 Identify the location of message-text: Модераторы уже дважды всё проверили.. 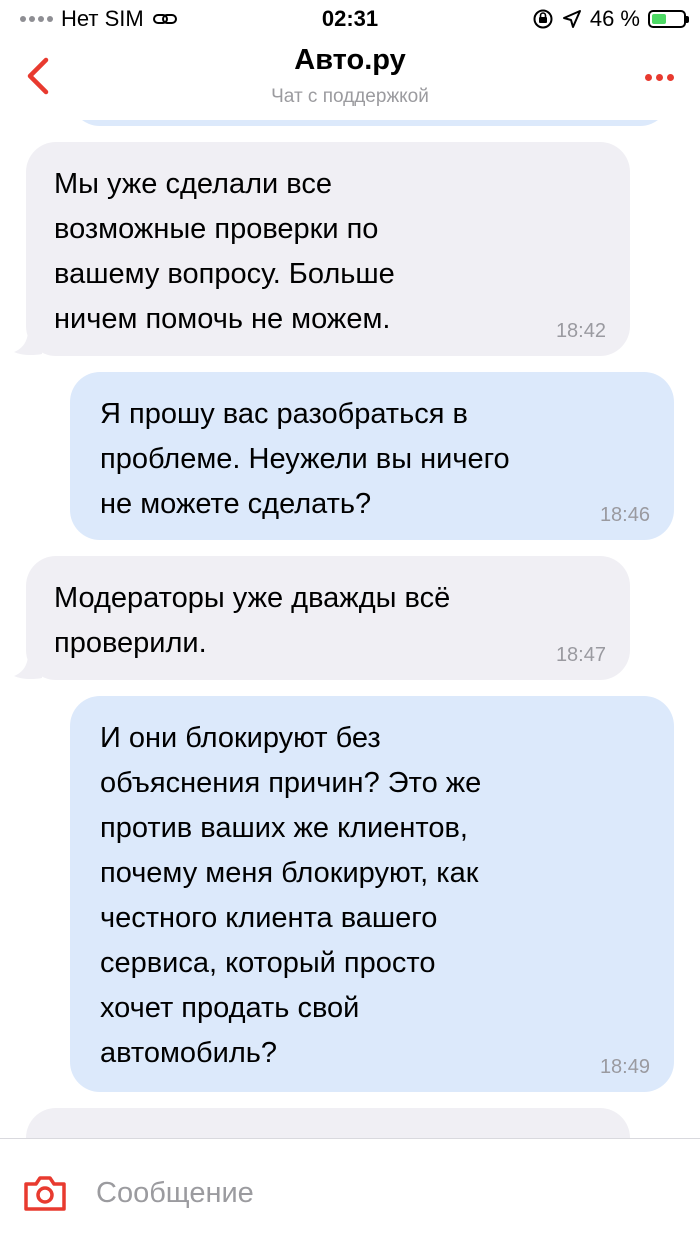
(252, 620).